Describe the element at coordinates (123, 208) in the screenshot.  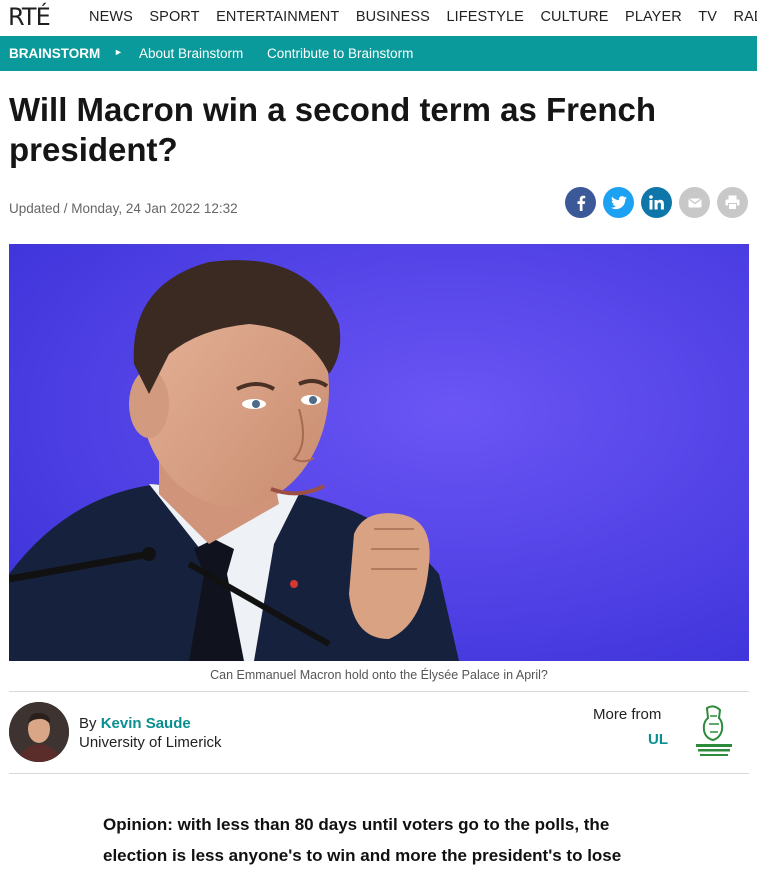
I see `updated-timestamp: Updated / Monday, 24 Jan 2022 12:32` at that location.